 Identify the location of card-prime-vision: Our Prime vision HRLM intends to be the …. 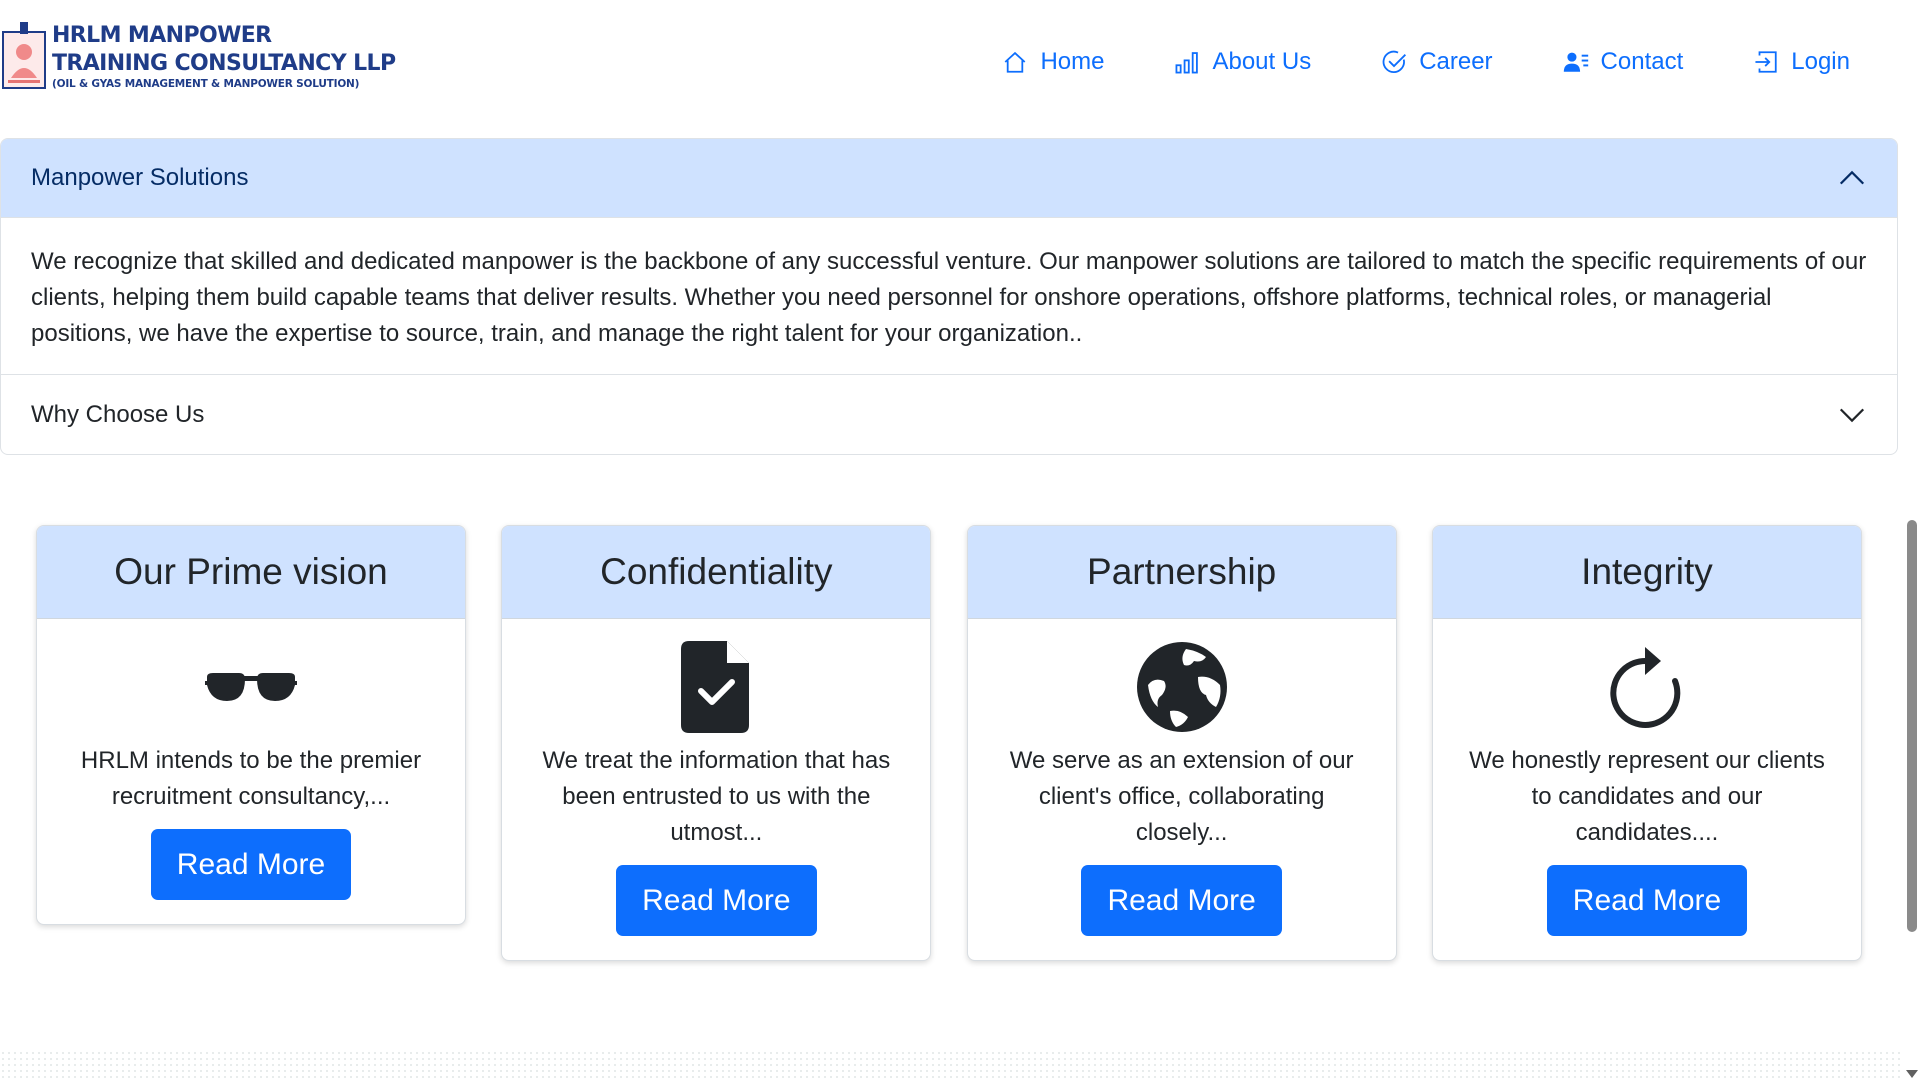
(251, 725).